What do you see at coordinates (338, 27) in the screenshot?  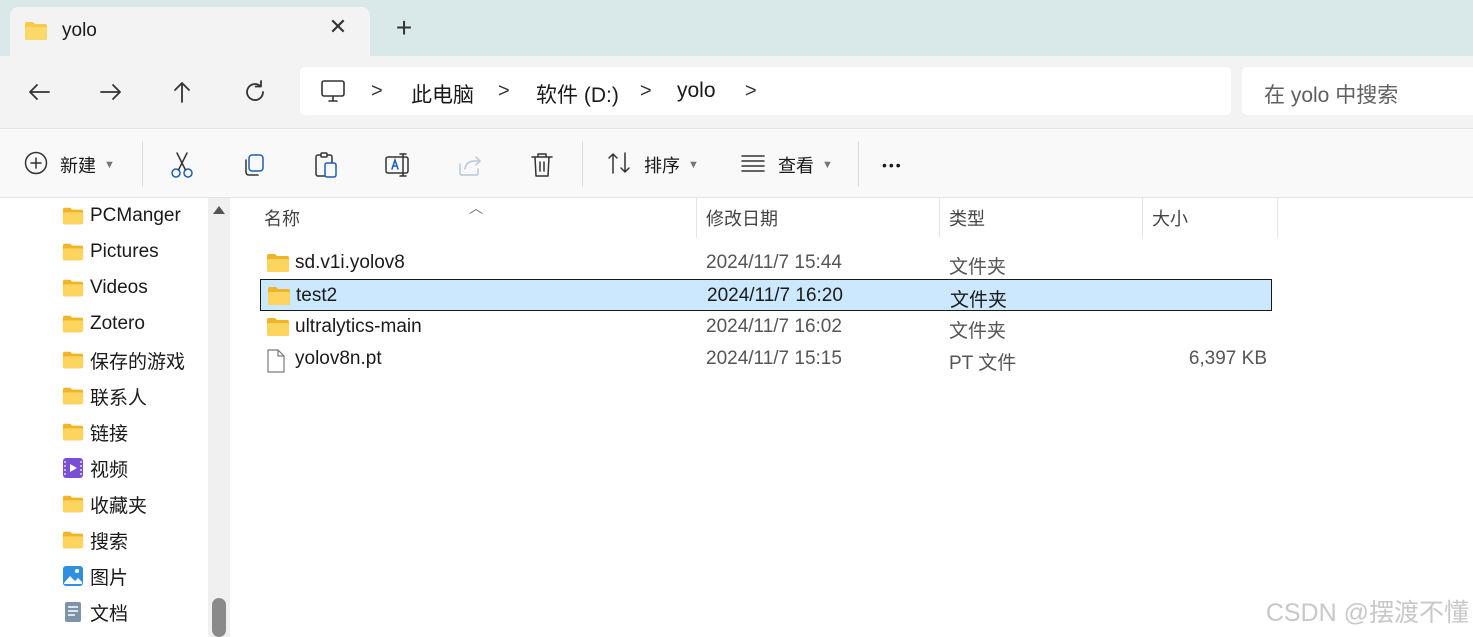 I see `close-icon: ✕` at bounding box center [338, 27].